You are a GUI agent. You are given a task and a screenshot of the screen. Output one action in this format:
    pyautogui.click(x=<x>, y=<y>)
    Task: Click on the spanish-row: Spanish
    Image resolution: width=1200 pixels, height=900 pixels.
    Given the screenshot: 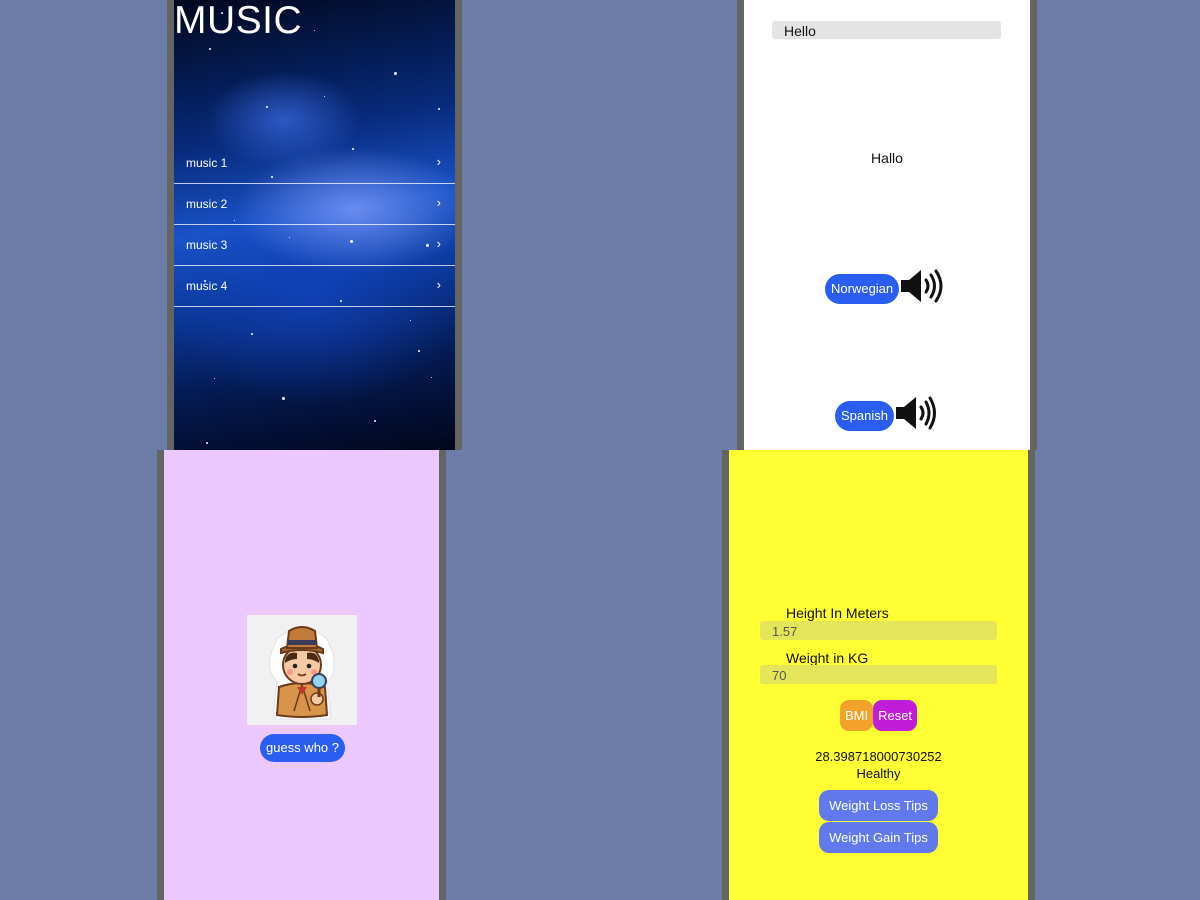 What is the action you would take?
    pyautogui.click(x=886, y=415)
    